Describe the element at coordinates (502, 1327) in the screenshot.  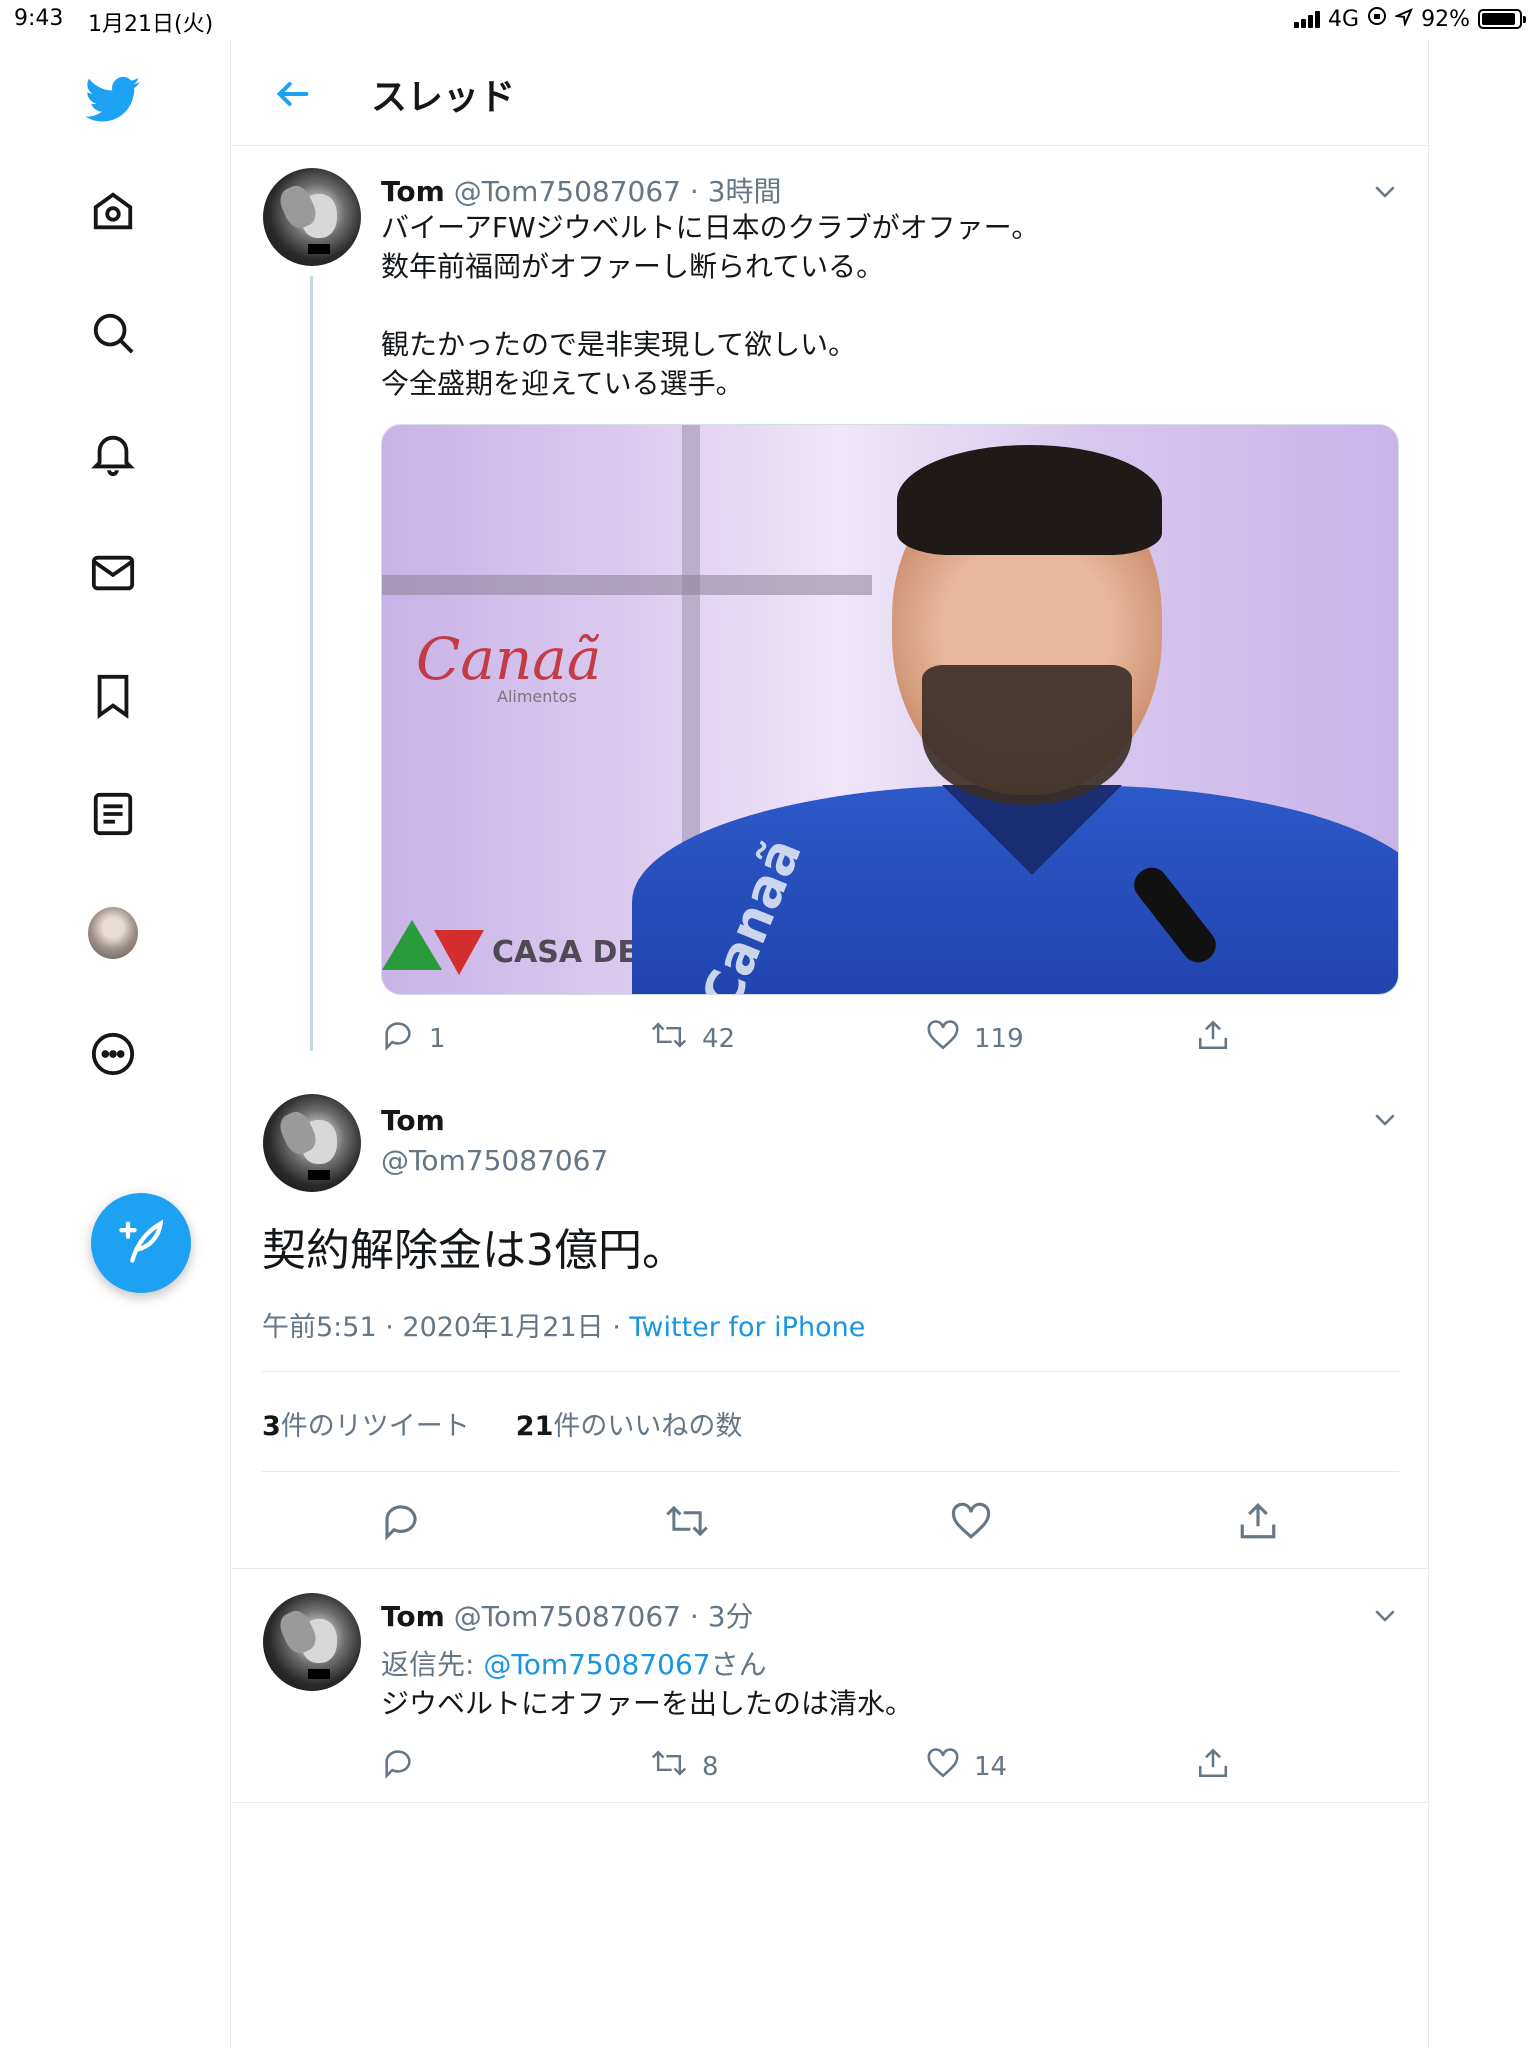
I see `tweet-date: 2020年1月21日` at that location.